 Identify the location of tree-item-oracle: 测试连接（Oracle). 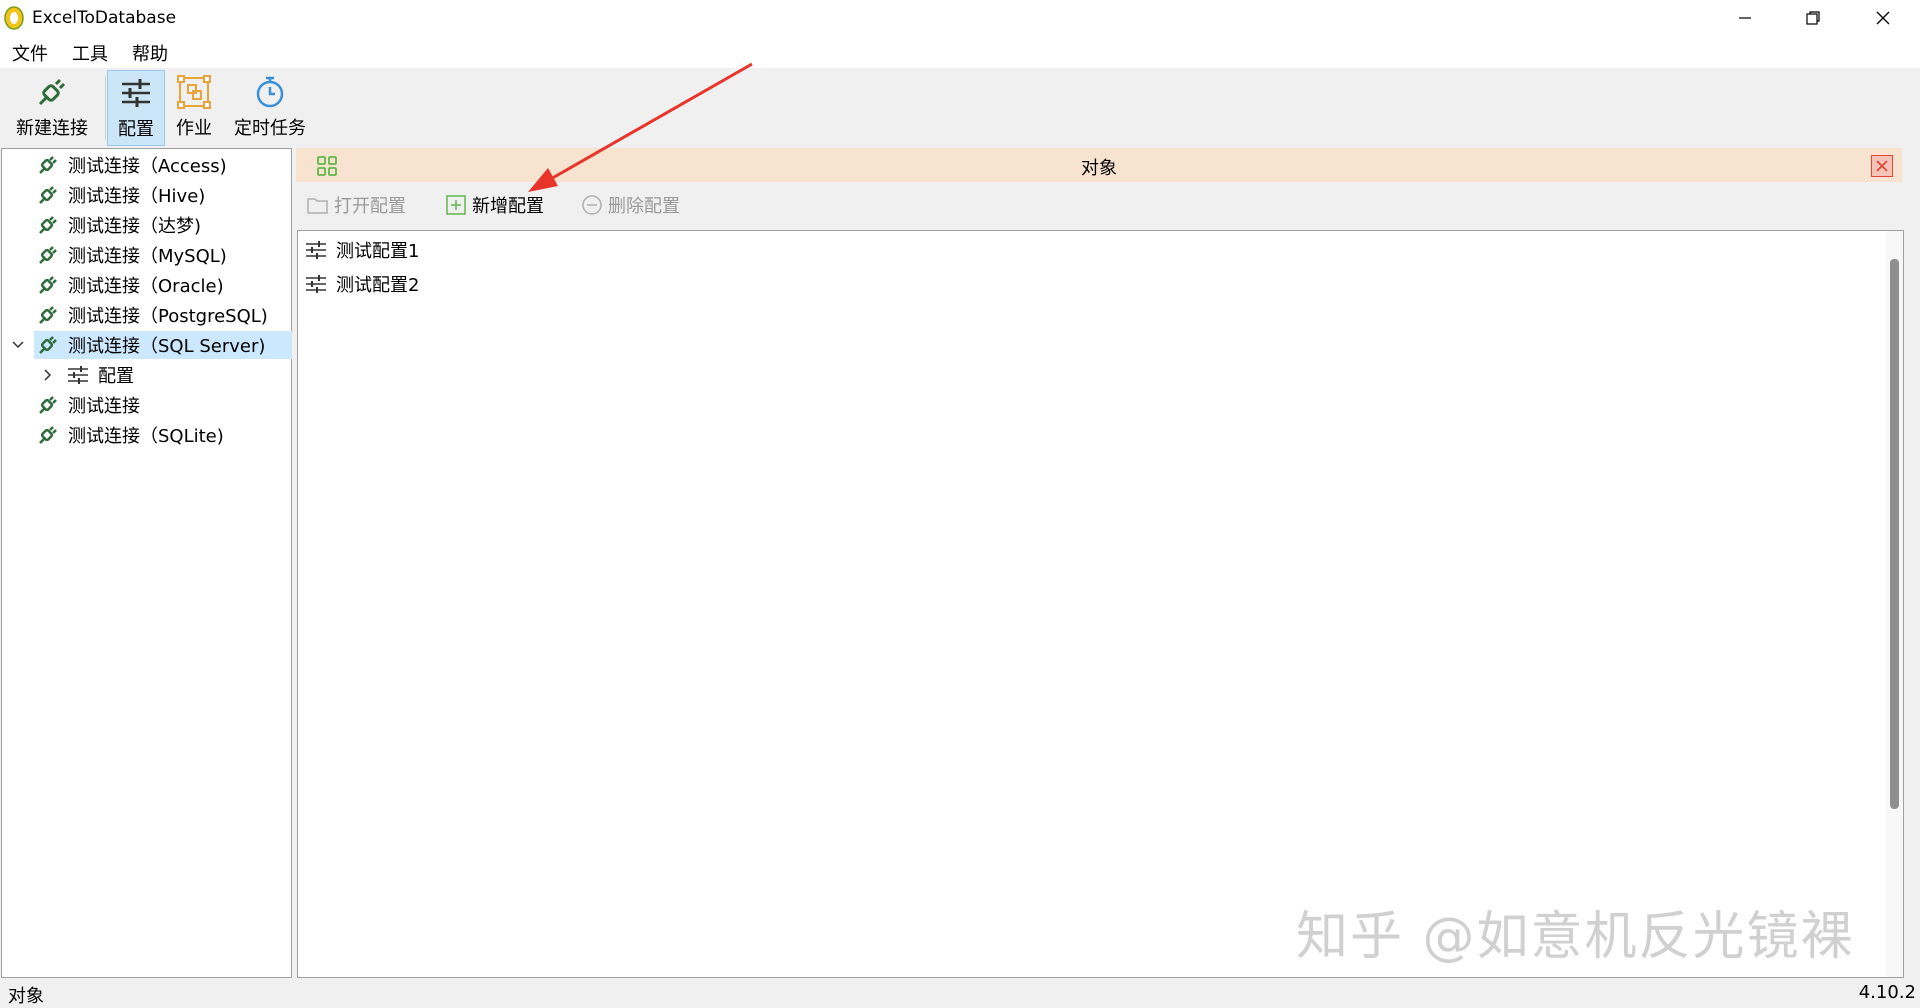
(130, 285).